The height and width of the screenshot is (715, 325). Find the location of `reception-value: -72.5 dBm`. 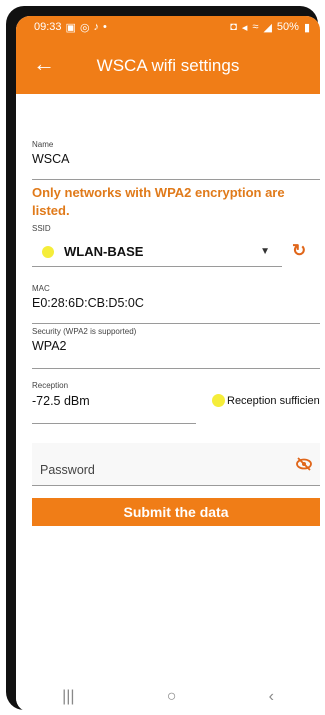

reception-value: -72.5 dBm is located at coordinates (61, 401).